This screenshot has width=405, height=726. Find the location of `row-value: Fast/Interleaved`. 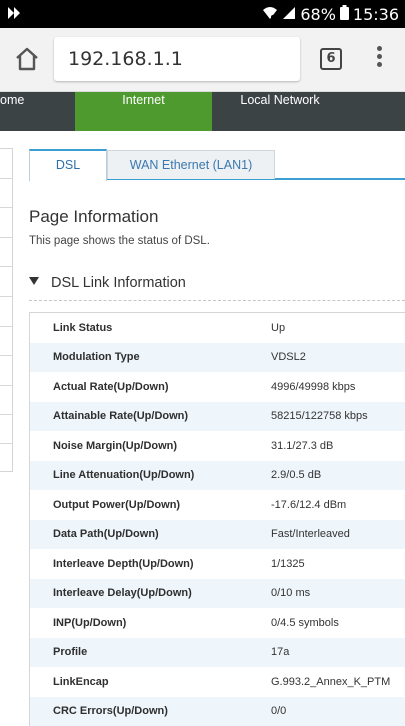

row-value: Fast/Interleaved is located at coordinates (338, 534).